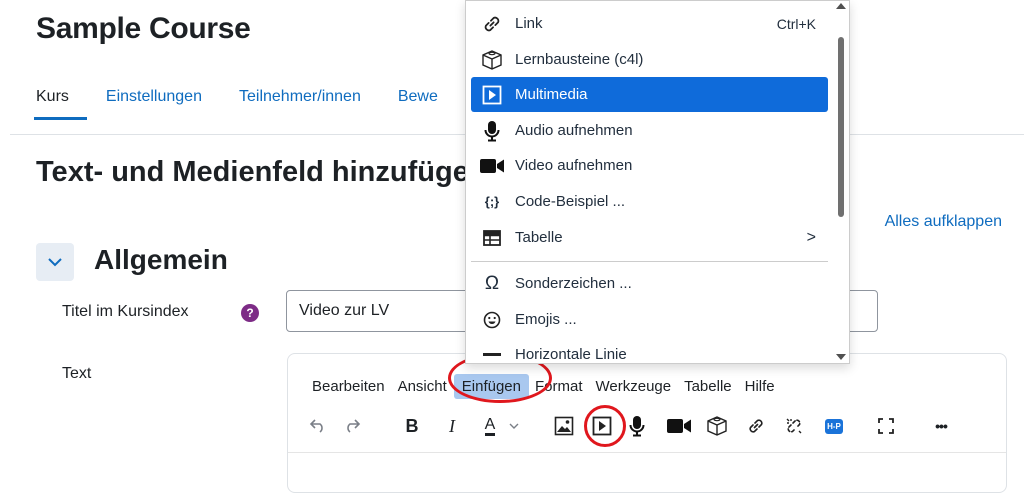 The height and width of the screenshot is (493, 1024). What do you see at coordinates (647, 452) in the screenshot?
I see `editor-content-divider` at bounding box center [647, 452].